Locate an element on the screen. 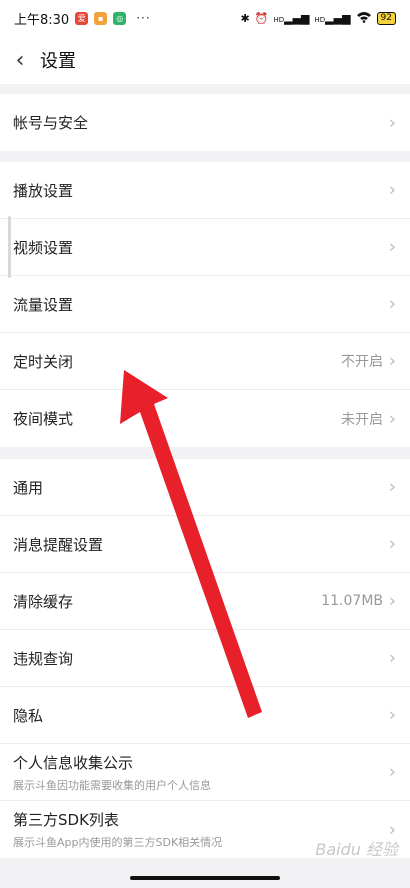  back-arrow-icon: ‹ is located at coordinates (20, 60).